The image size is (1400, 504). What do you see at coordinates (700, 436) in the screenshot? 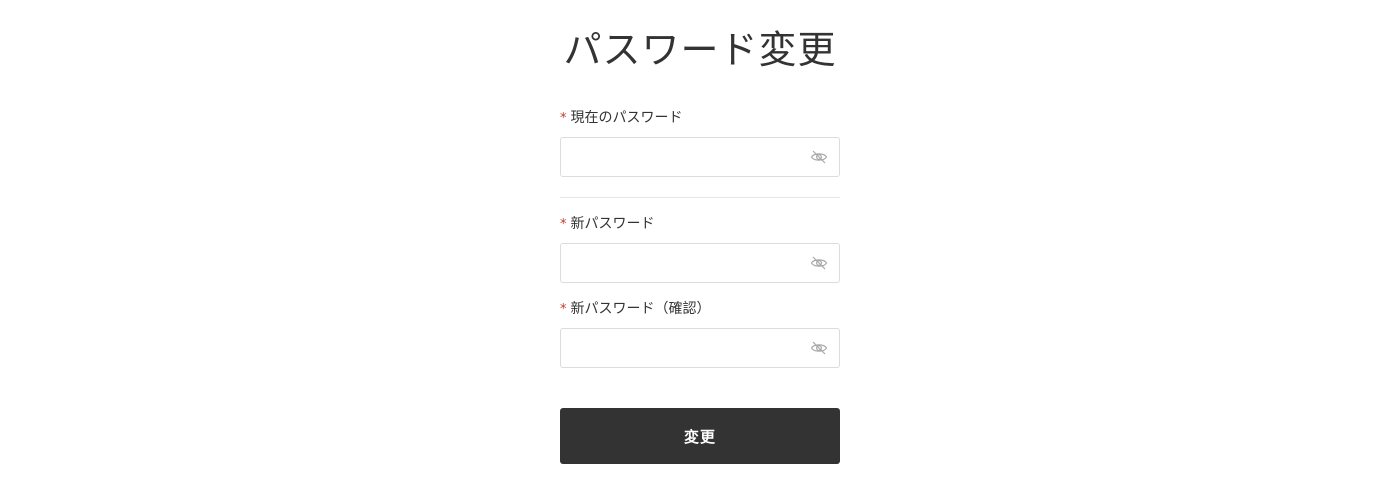
I see `change-button: 変更` at bounding box center [700, 436].